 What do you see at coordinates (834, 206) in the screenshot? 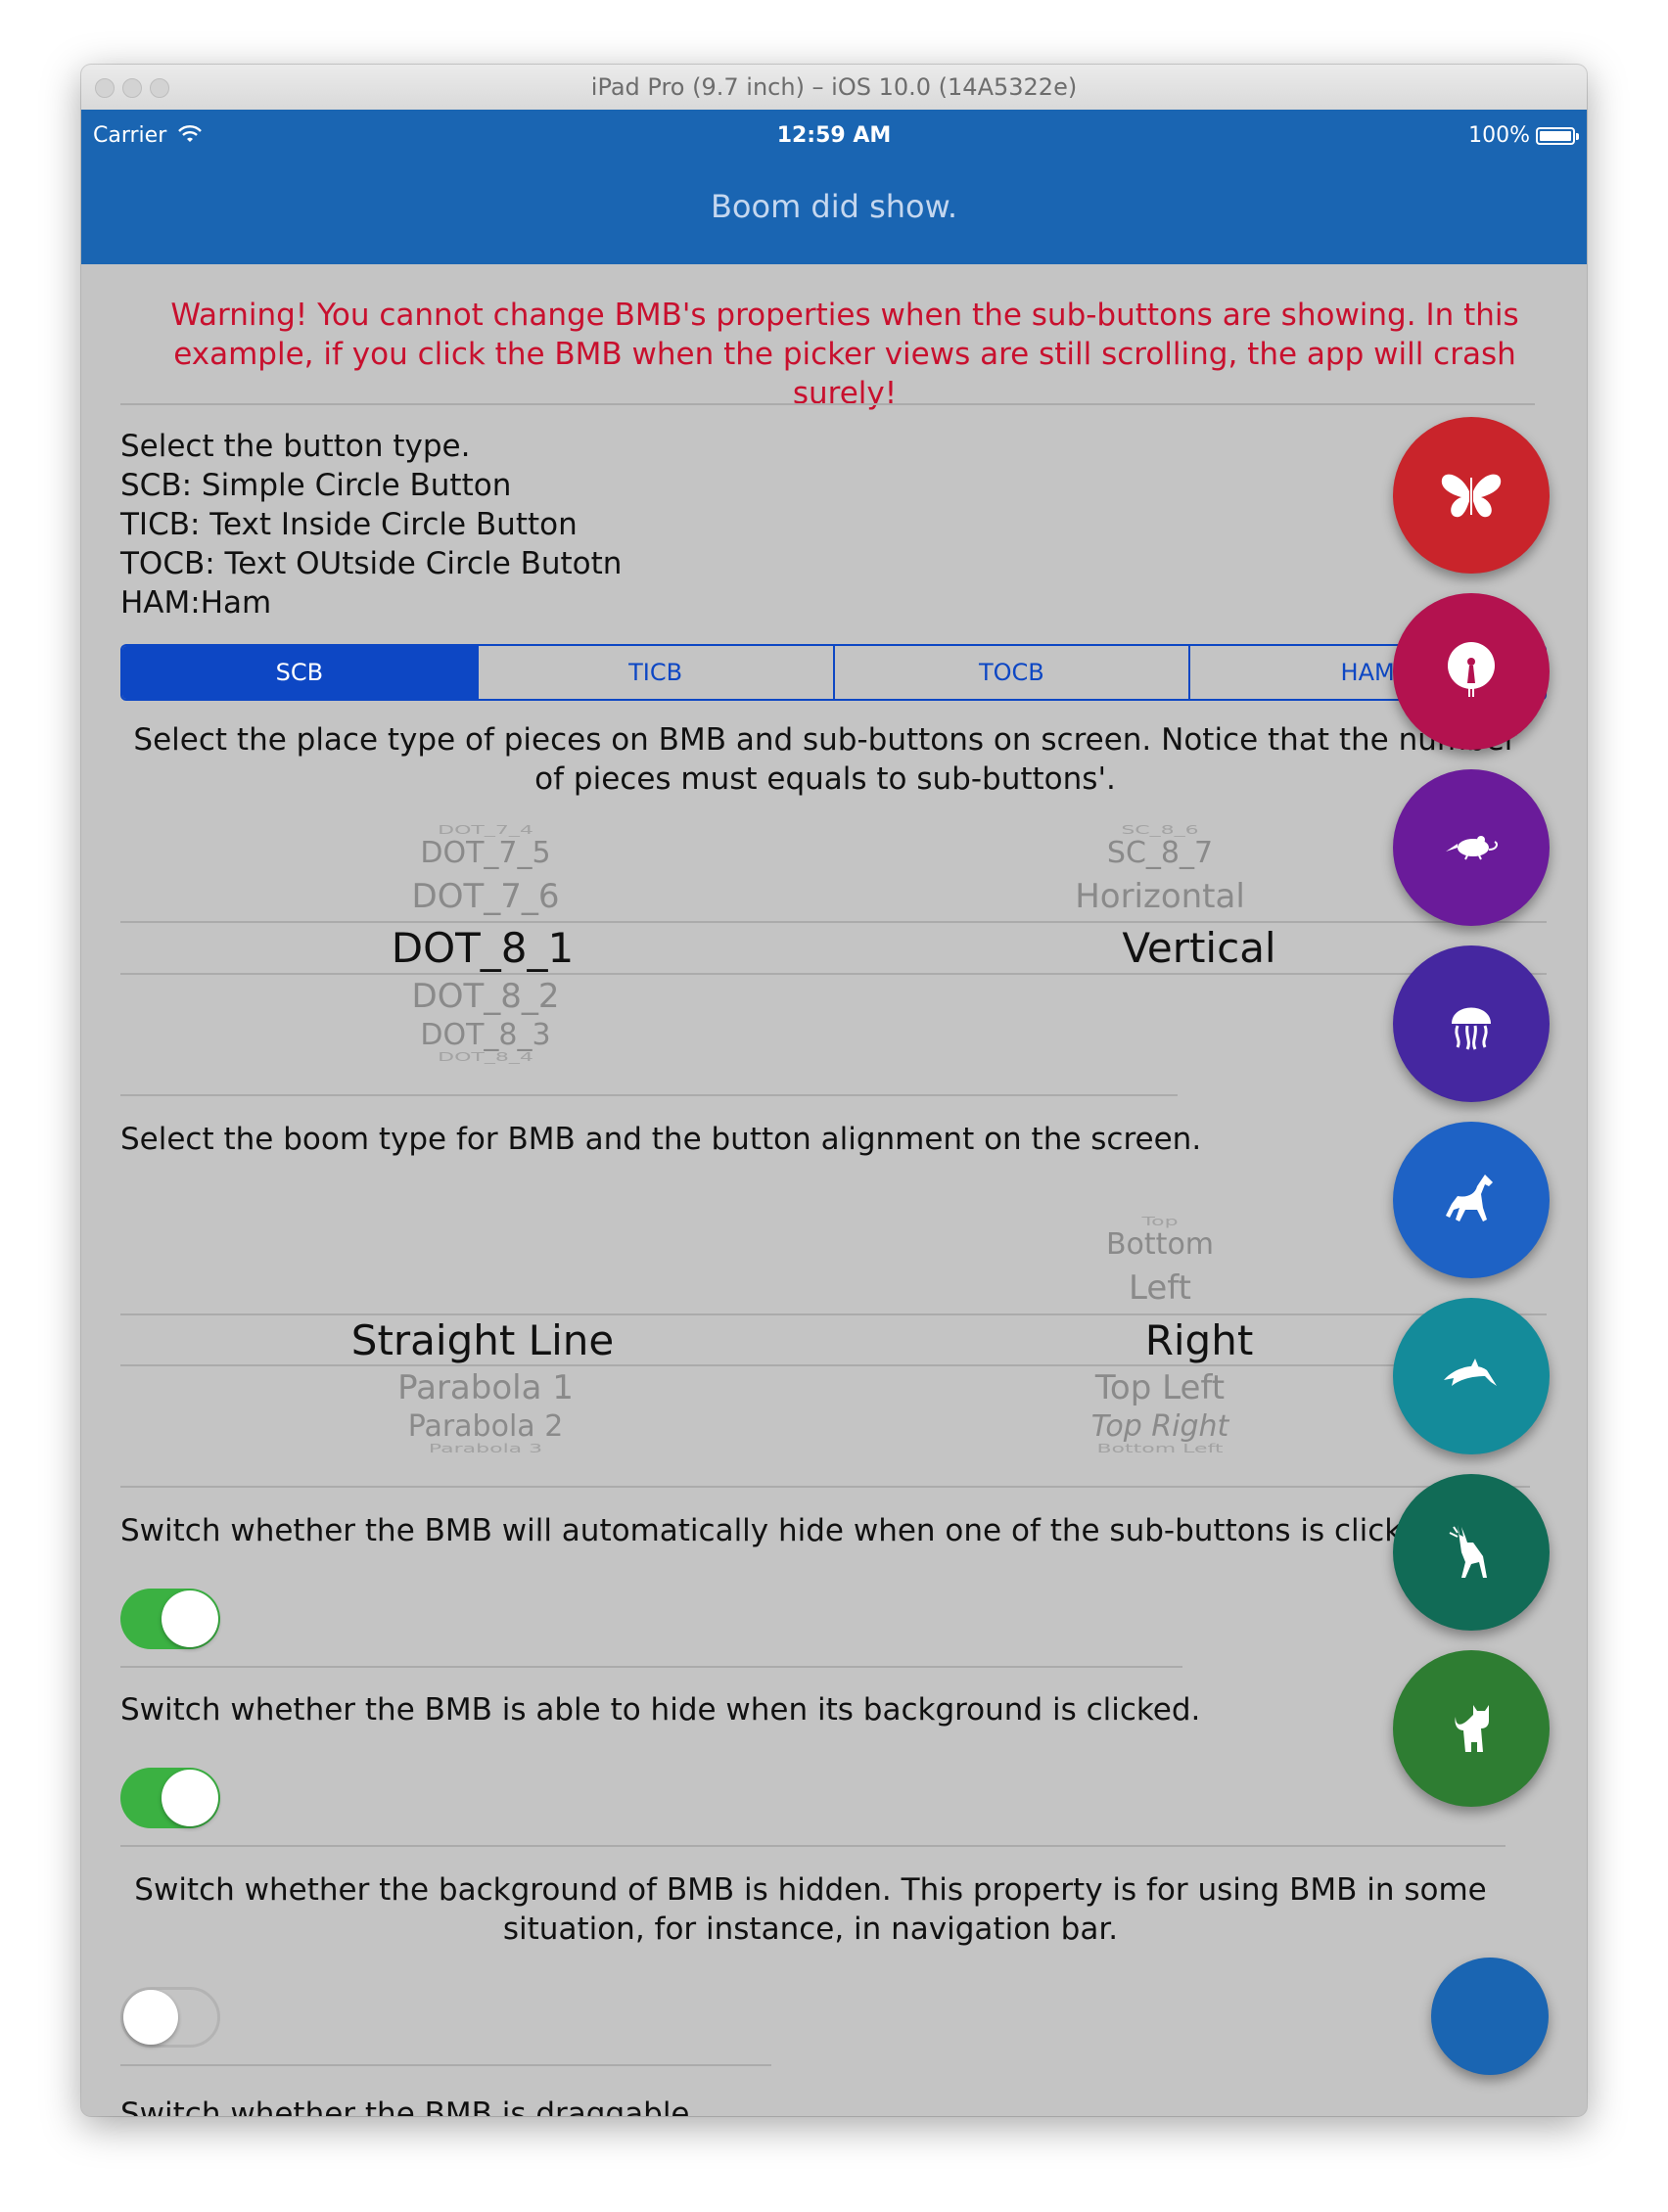
I see `nav-title: Boom did show.` at bounding box center [834, 206].